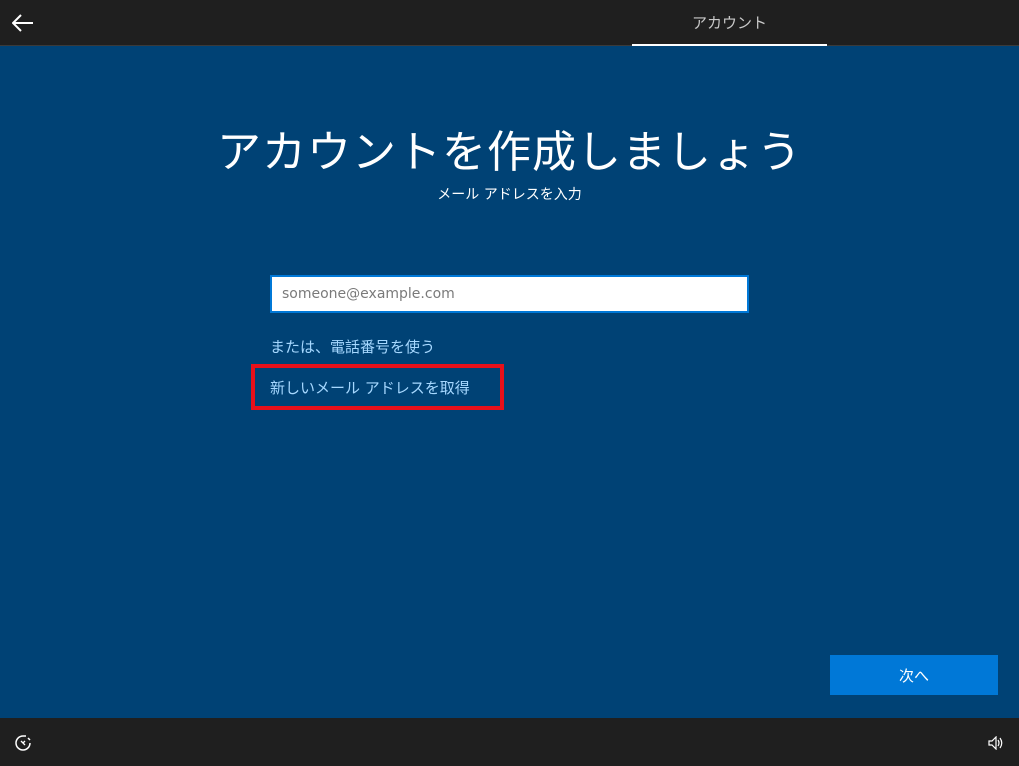 This screenshot has height=766, width=1019. I want to click on get-new-email-link: 新しいメール アドレスを取得, so click(370, 387).